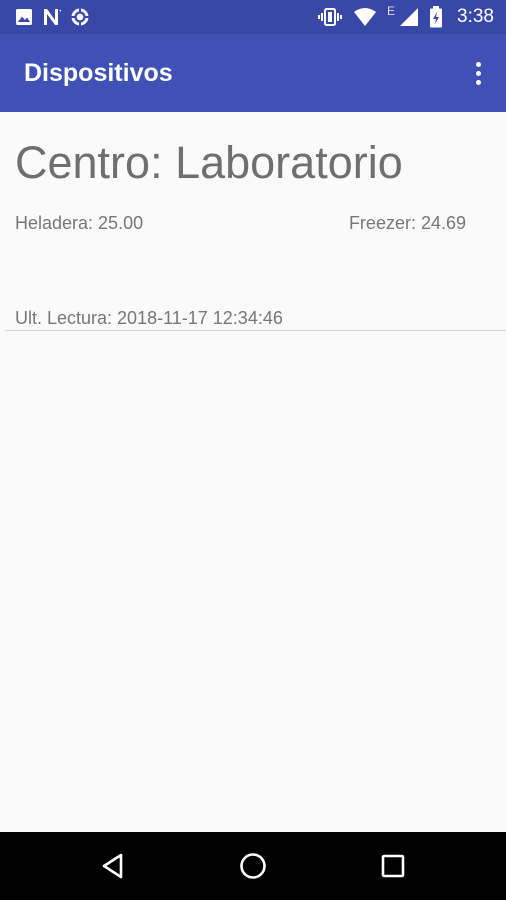 The image size is (506, 900). I want to click on app-title: Dispositivos, so click(98, 73).